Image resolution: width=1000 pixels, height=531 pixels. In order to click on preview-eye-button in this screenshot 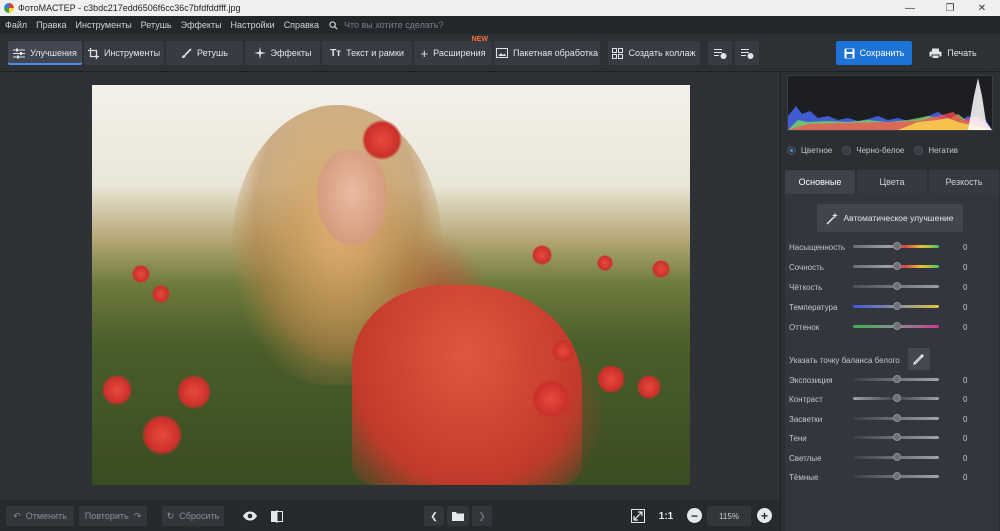, I will do `click(250, 516)`.